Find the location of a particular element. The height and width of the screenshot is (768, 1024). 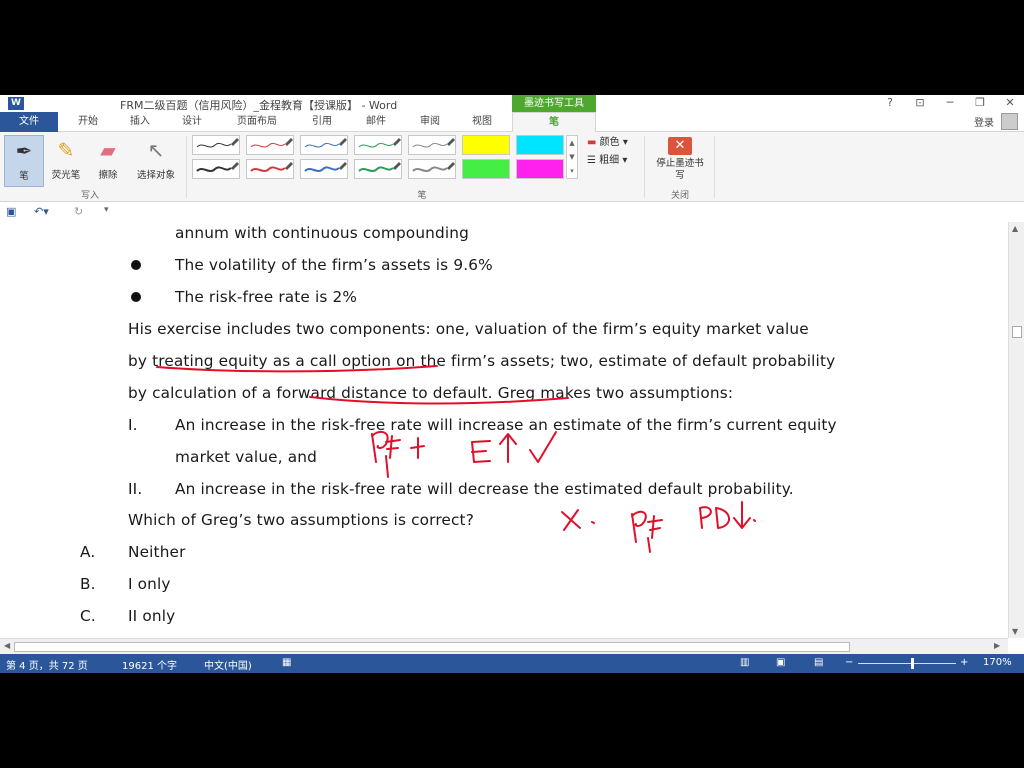

save-icon: ▣ is located at coordinates (11, 211).